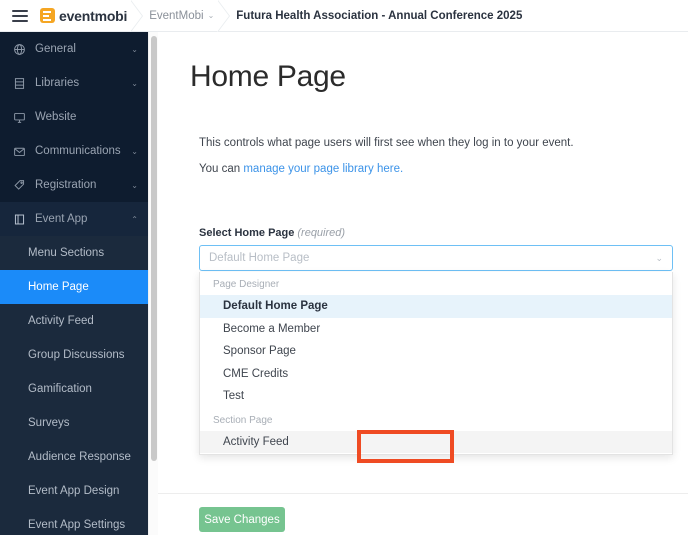  I want to click on chevron-up-icon: ⌃, so click(134, 219).